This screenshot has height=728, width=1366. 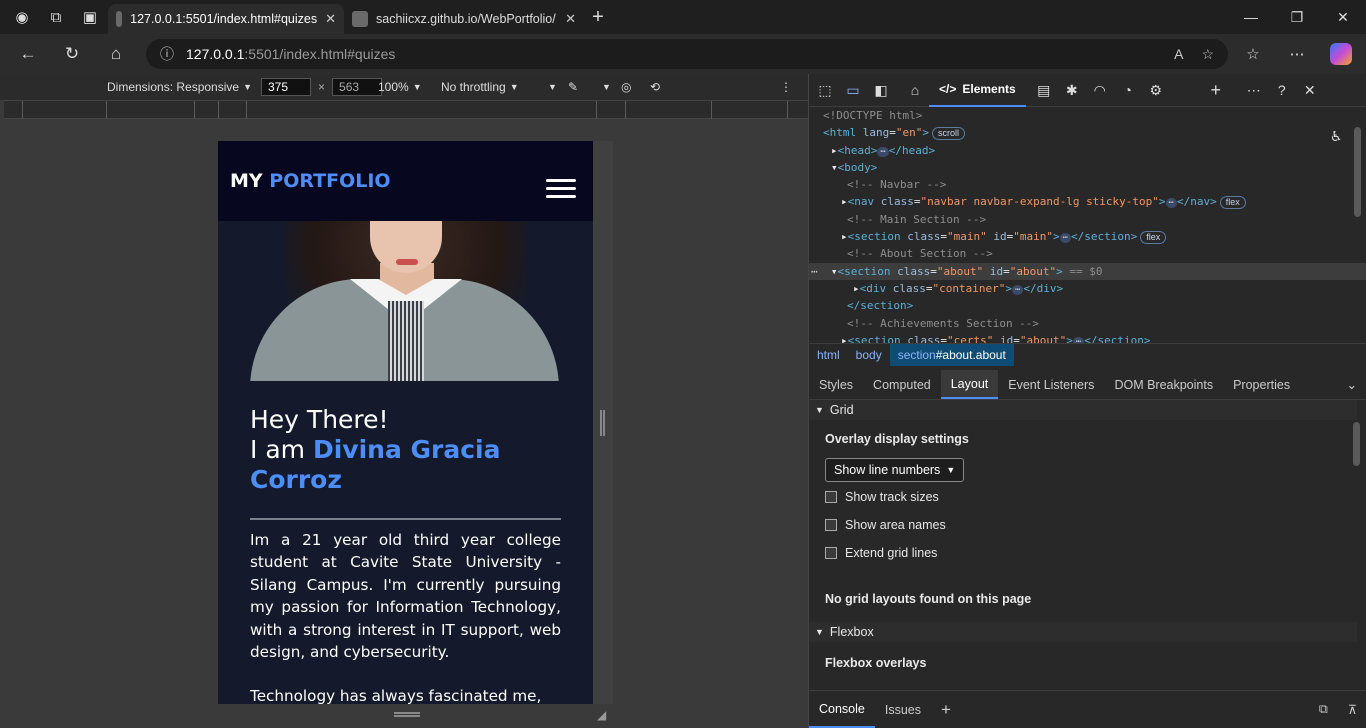 I want to click on throttling-dropdown: No throttling ▼, so click(x=480, y=87).